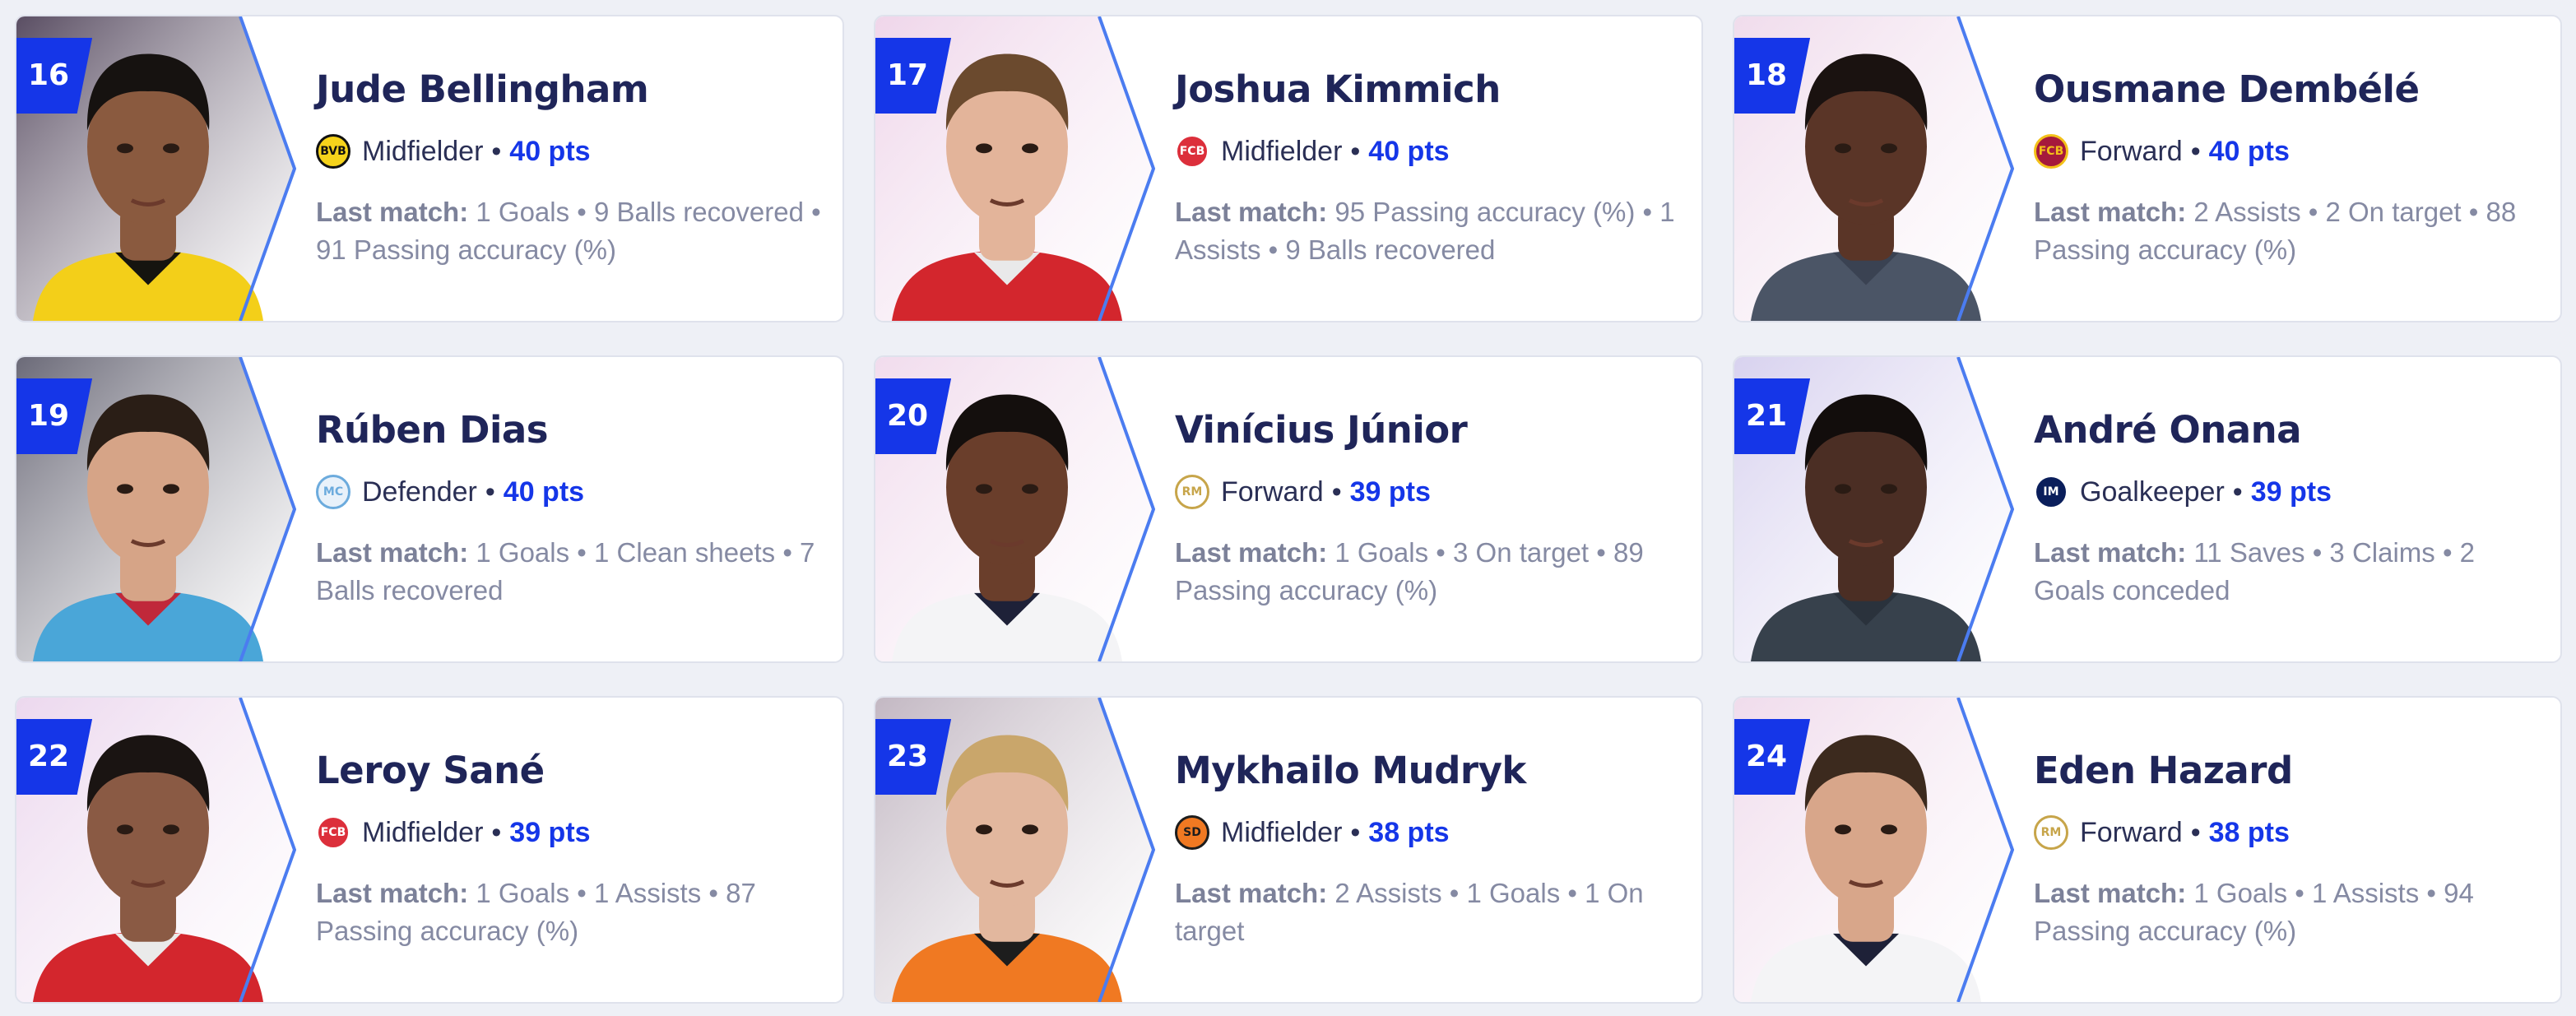 This screenshot has width=2576, height=1016. What do you see at coordinates (2051, 492) in the screenshot?
I see `inter-crest-icon: IM` at bounding box center [2051, 492].